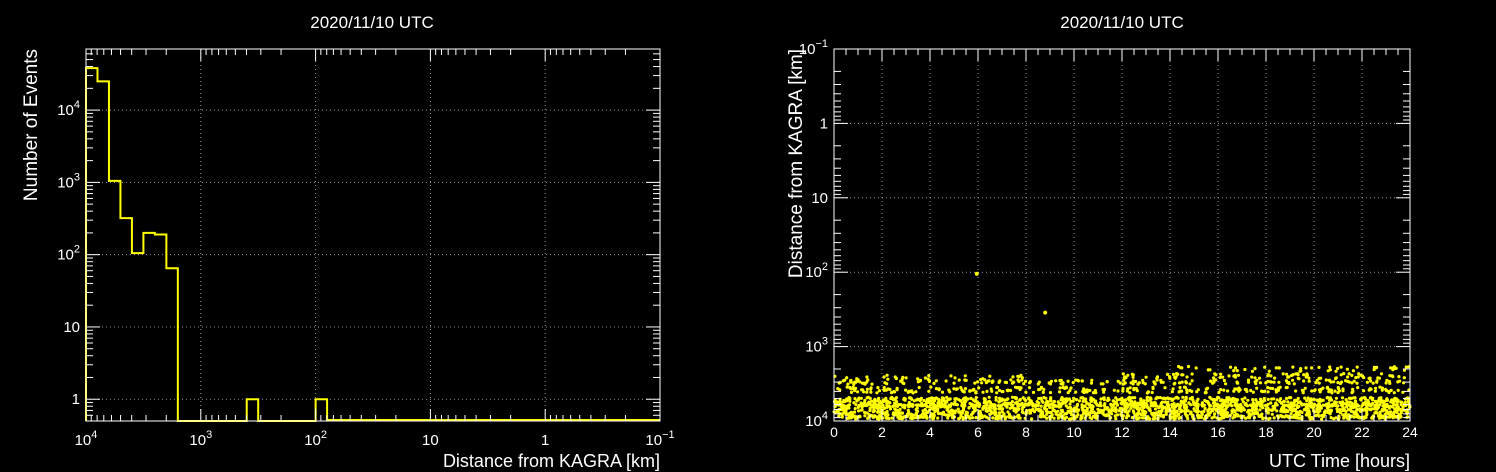  What do you see at coordinates (1170, 432) in the screenshot?
I see `scatter-x-tick-label: 14` at bounding box center [1170, 432].